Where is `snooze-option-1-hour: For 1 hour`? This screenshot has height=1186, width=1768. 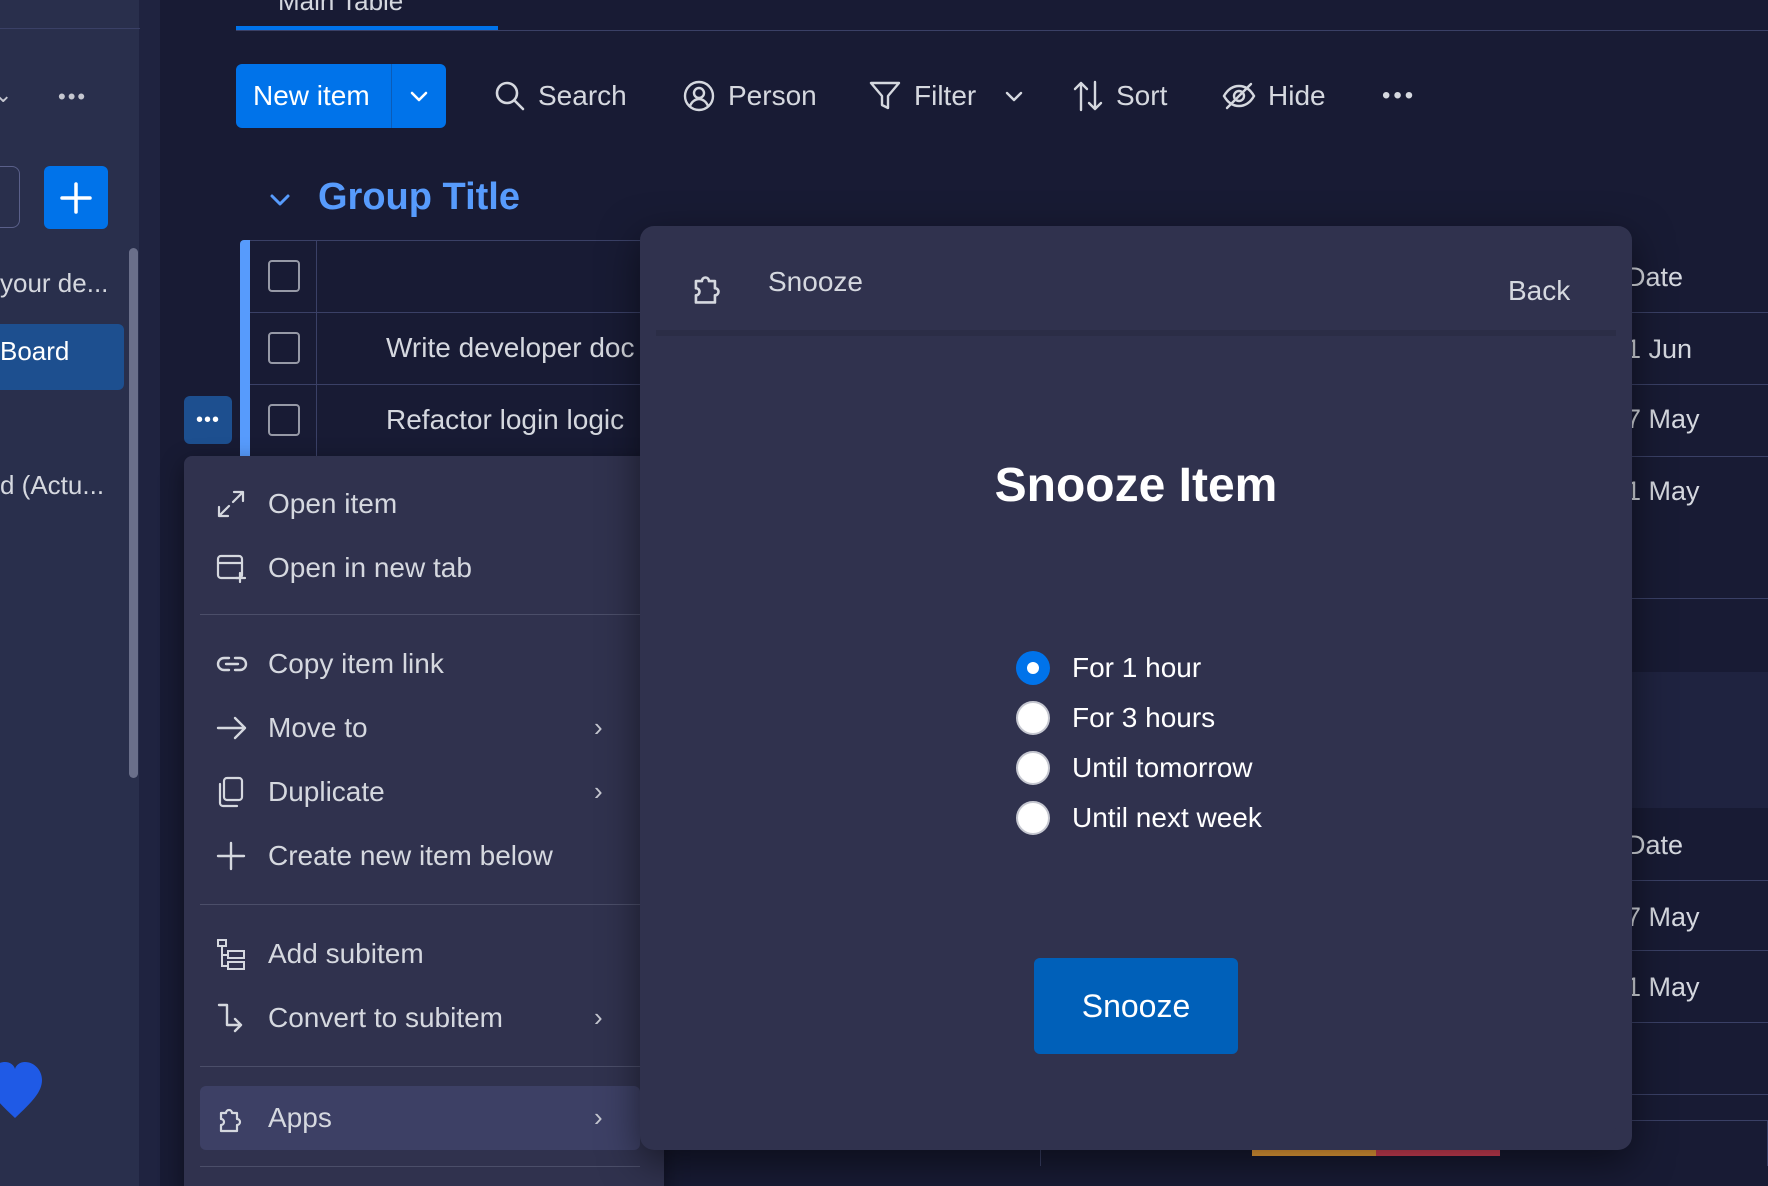 snooze-option-1-hour: For 1 hour is located at coordinates (1108, 668).